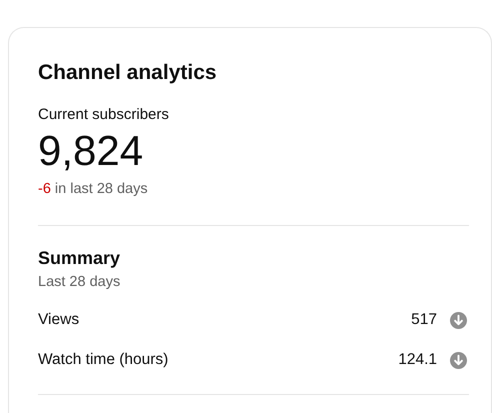  What do you see at coordinates (59, 320) in the screenshot?
I see `metric-label: Views` at bounding box center [59, 320].